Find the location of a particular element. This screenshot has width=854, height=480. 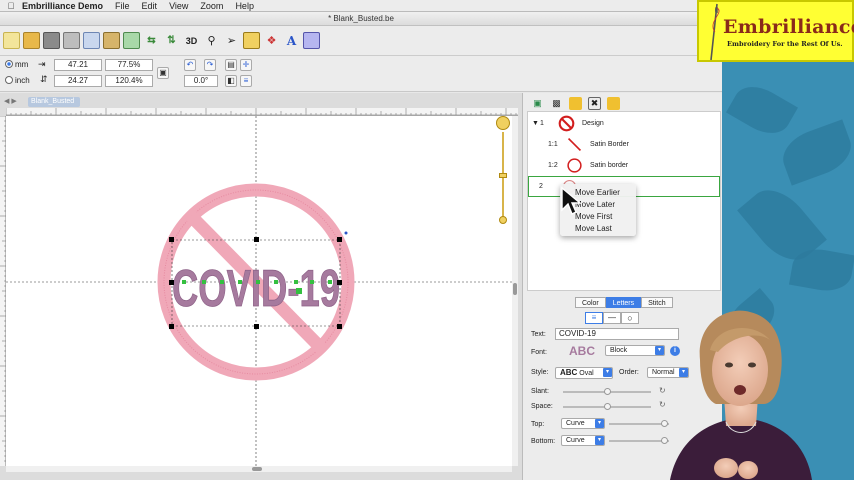

app-menu: Embrilliance Demo is located at coordinates (62, 6).